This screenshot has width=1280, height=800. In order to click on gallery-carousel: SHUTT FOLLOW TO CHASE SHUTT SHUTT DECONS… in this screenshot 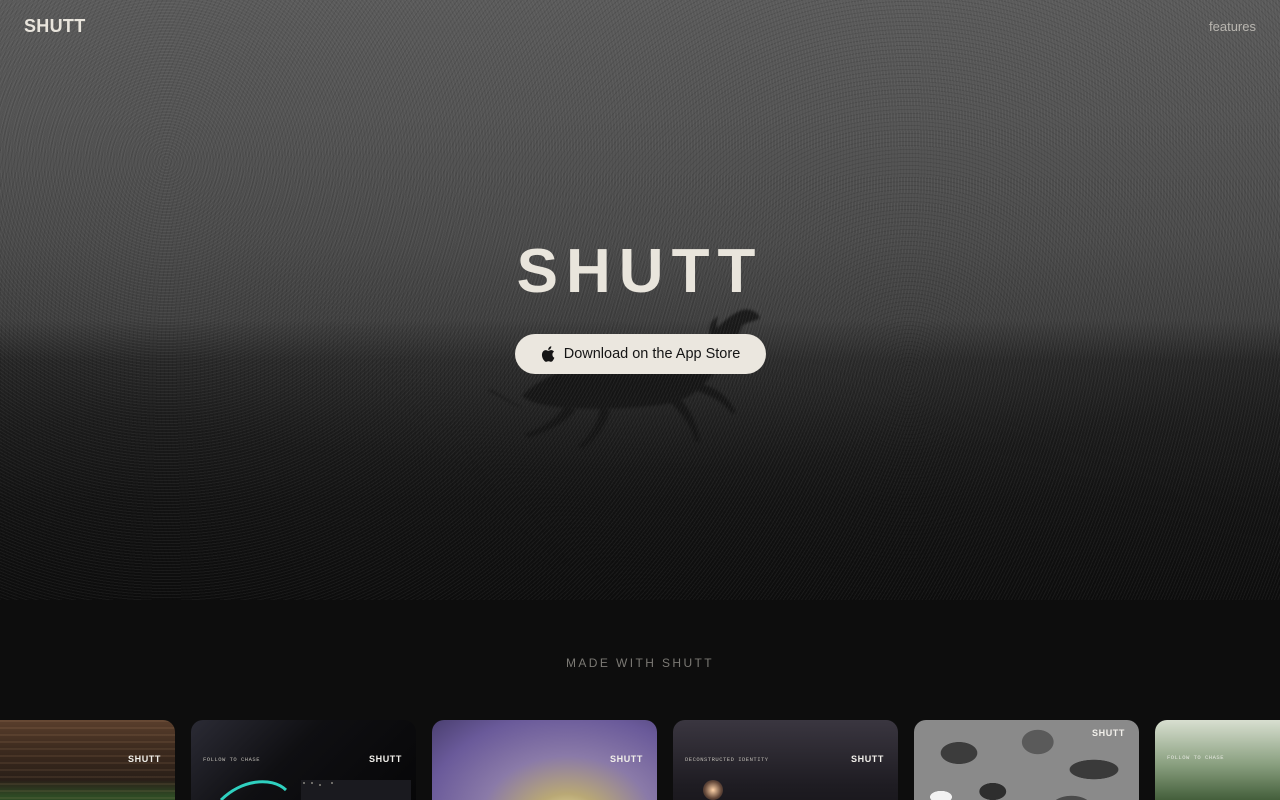, I will do `click(640, 760)`.